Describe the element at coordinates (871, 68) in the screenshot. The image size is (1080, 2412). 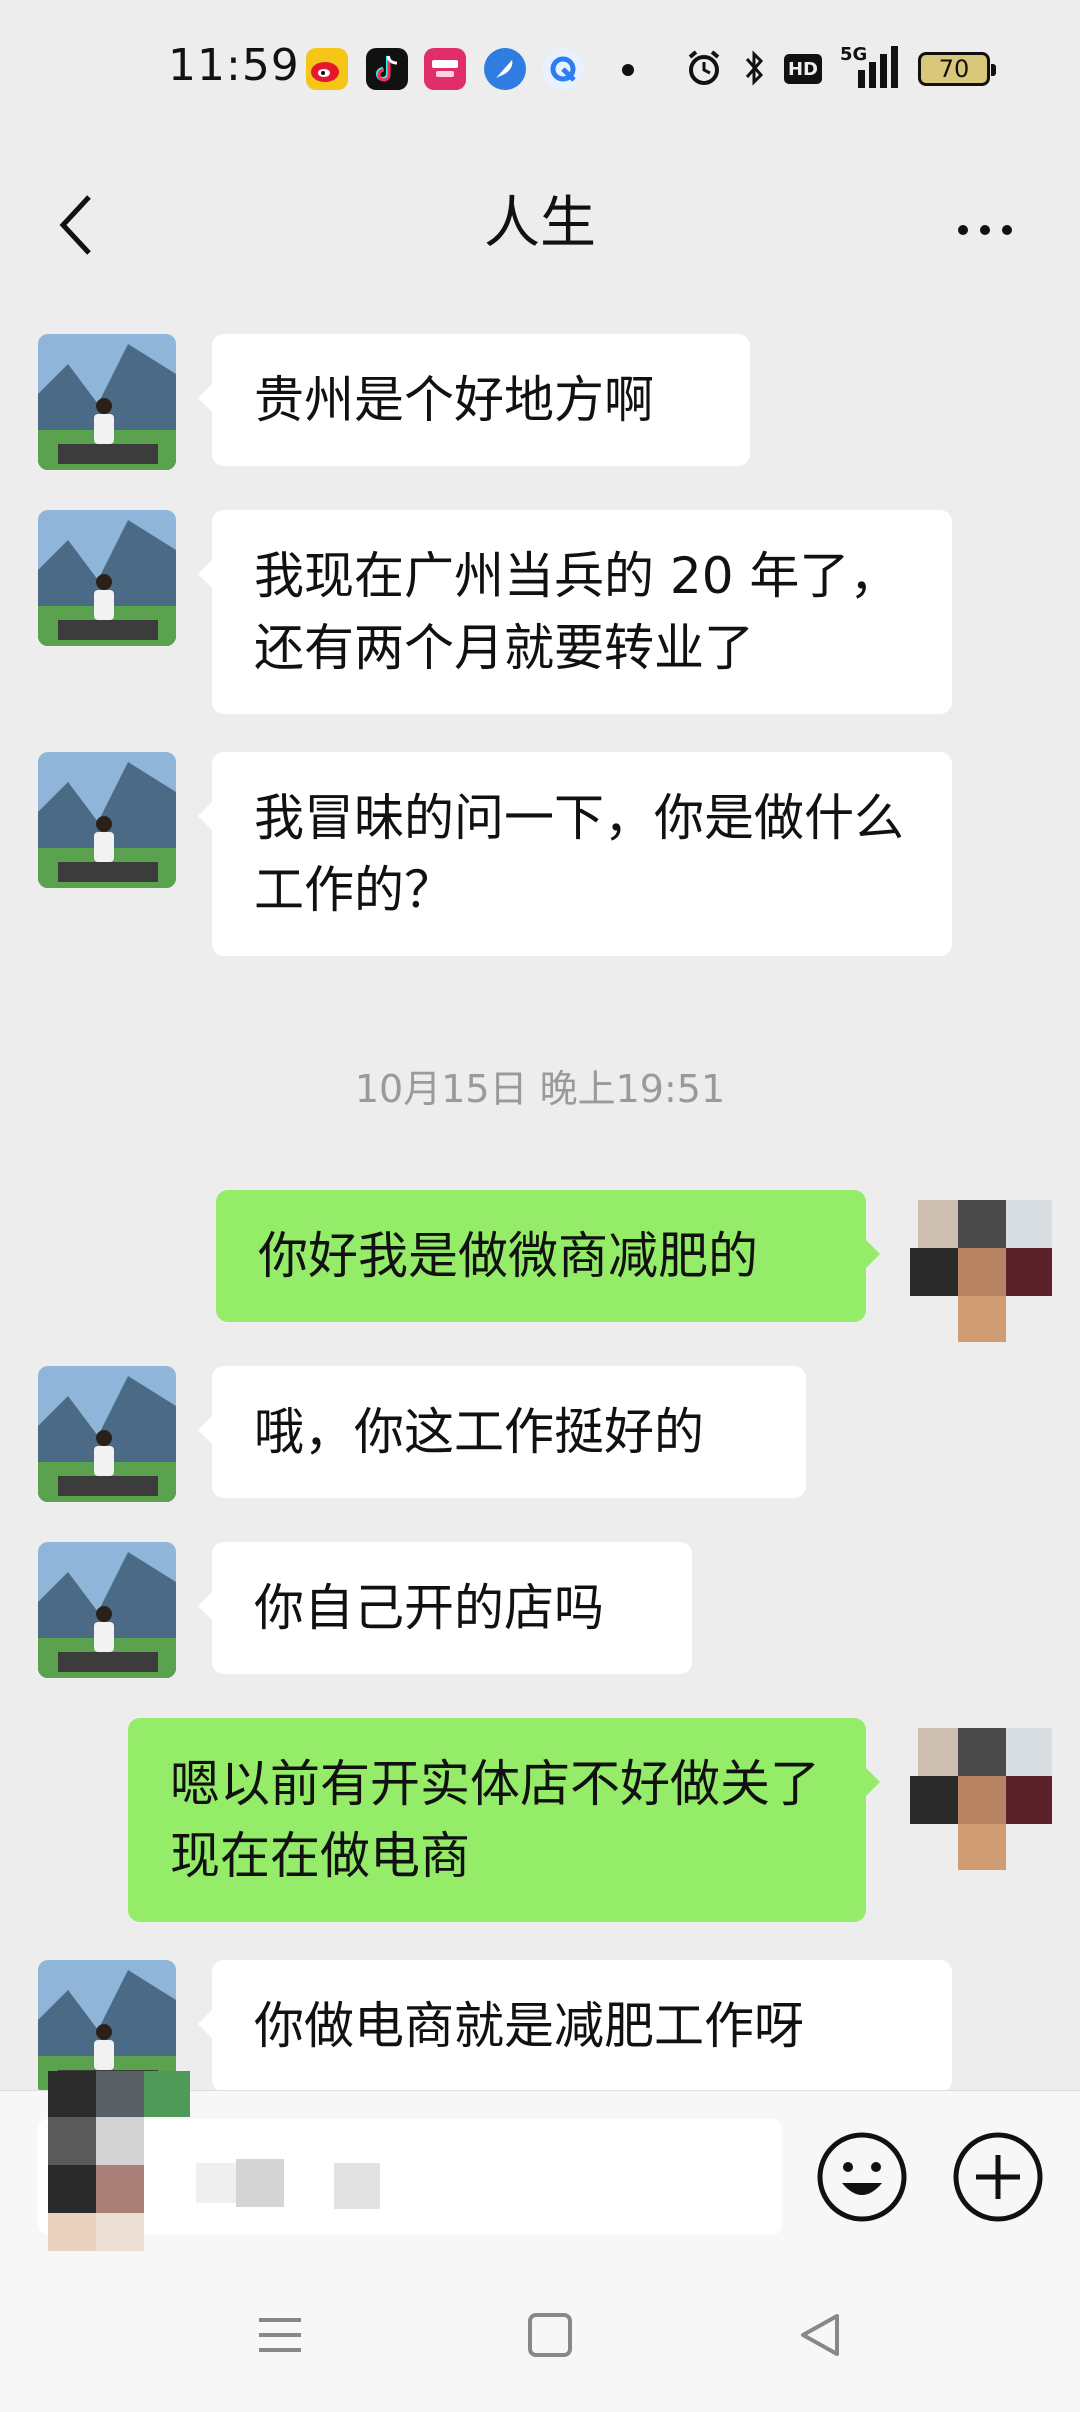
I see `signal-5g-icon: 5G` at that location.